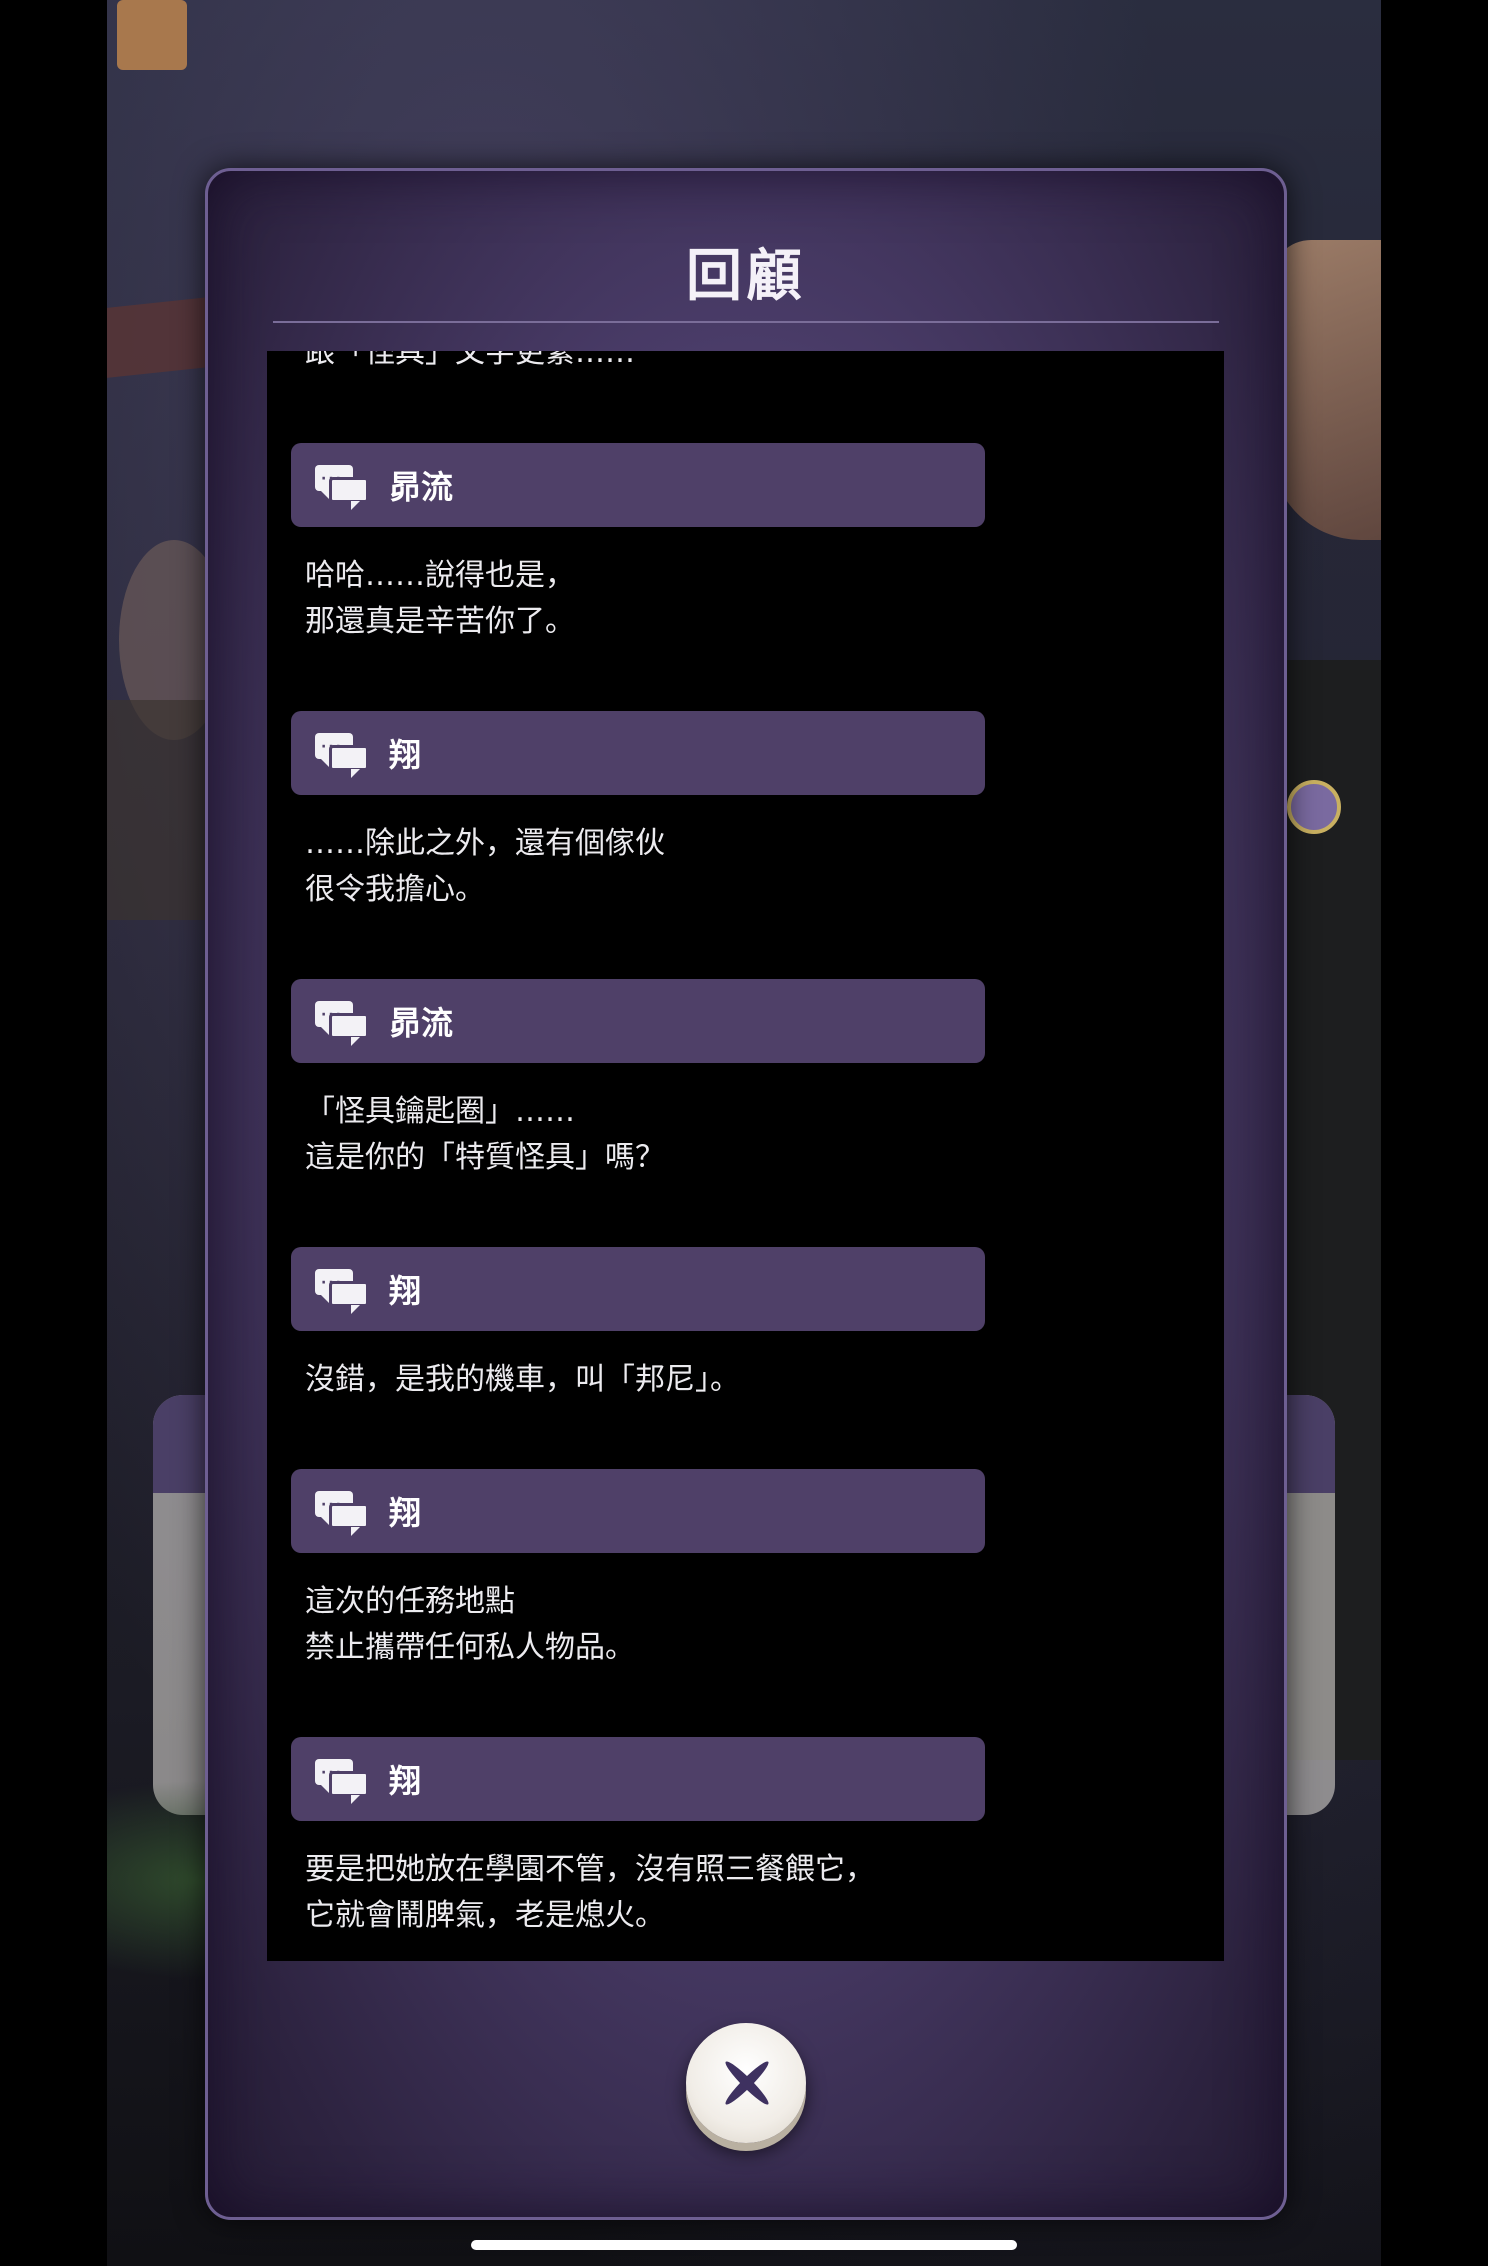 Image resolution: width=1488 pixels, height=2266 pixels. I want to click on dialogue-line: 沒錯，是我的機車，叫「邦尼」。, so click(522, 1379).